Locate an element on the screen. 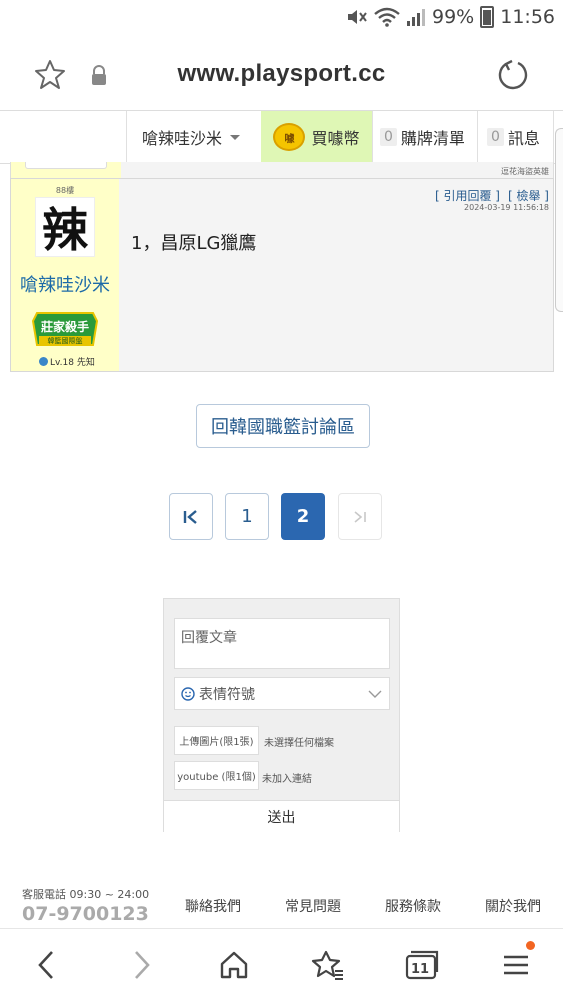 The width and height of the screenshot is (563, 1001). user-menu-dropdown: 嗆辣哇沙米 is located at coordinates (192, 137).